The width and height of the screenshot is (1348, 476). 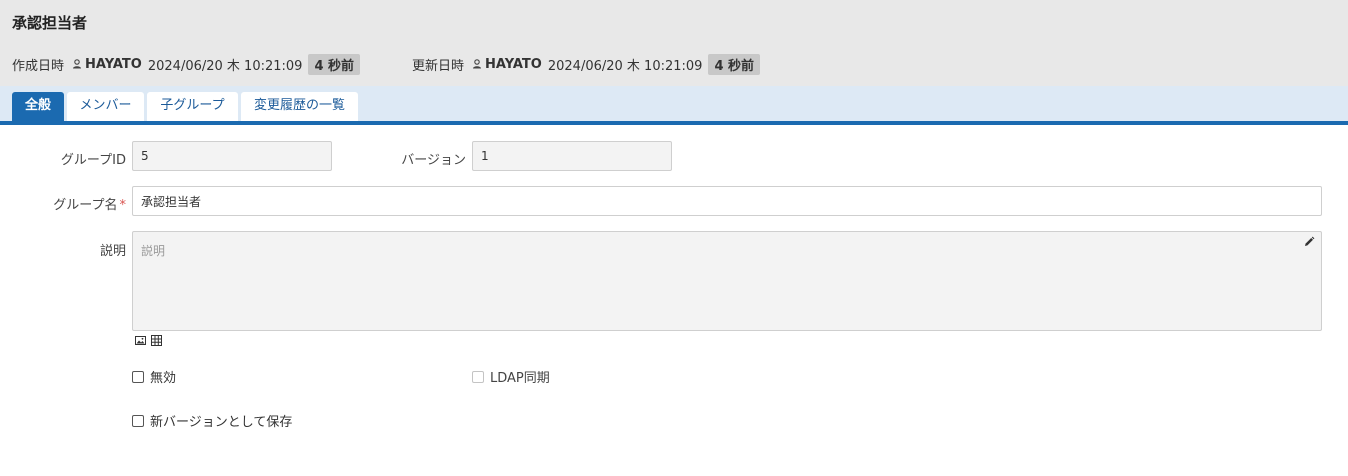 What do you see at coordinates (334, 64) in the screenshot?
I see `created-ago-badge: 4 秒前` at bounding box center [334, 64].